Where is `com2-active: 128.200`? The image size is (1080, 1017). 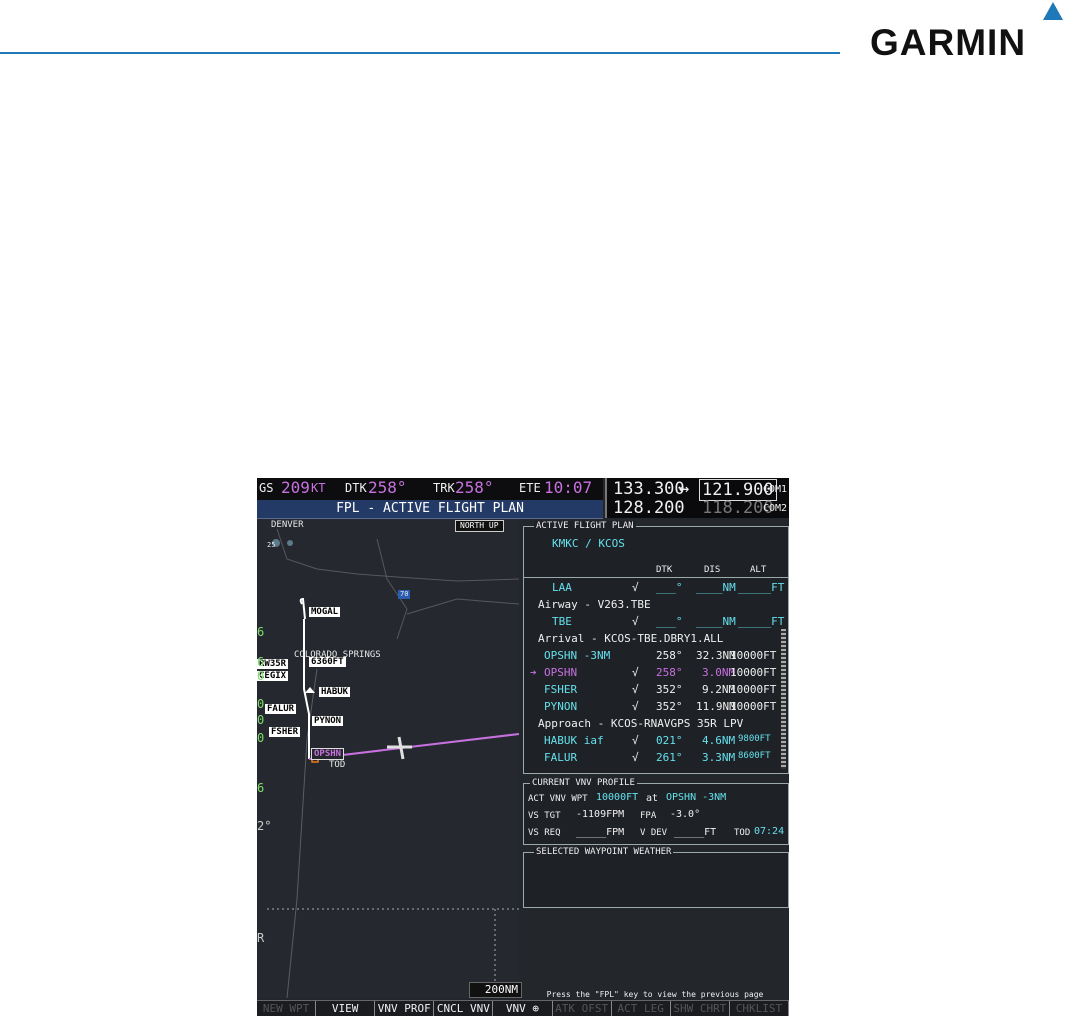
com2-active: 128.200 is located at coordinates (649, 508).